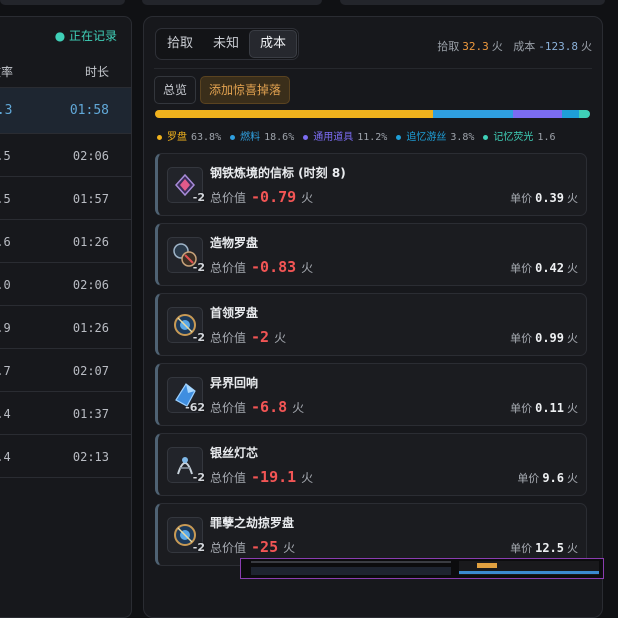  I want to click on loot-item-card: -62 异界回响 总价值 -6.8 火单价 0.11 火, so click(371, 394).